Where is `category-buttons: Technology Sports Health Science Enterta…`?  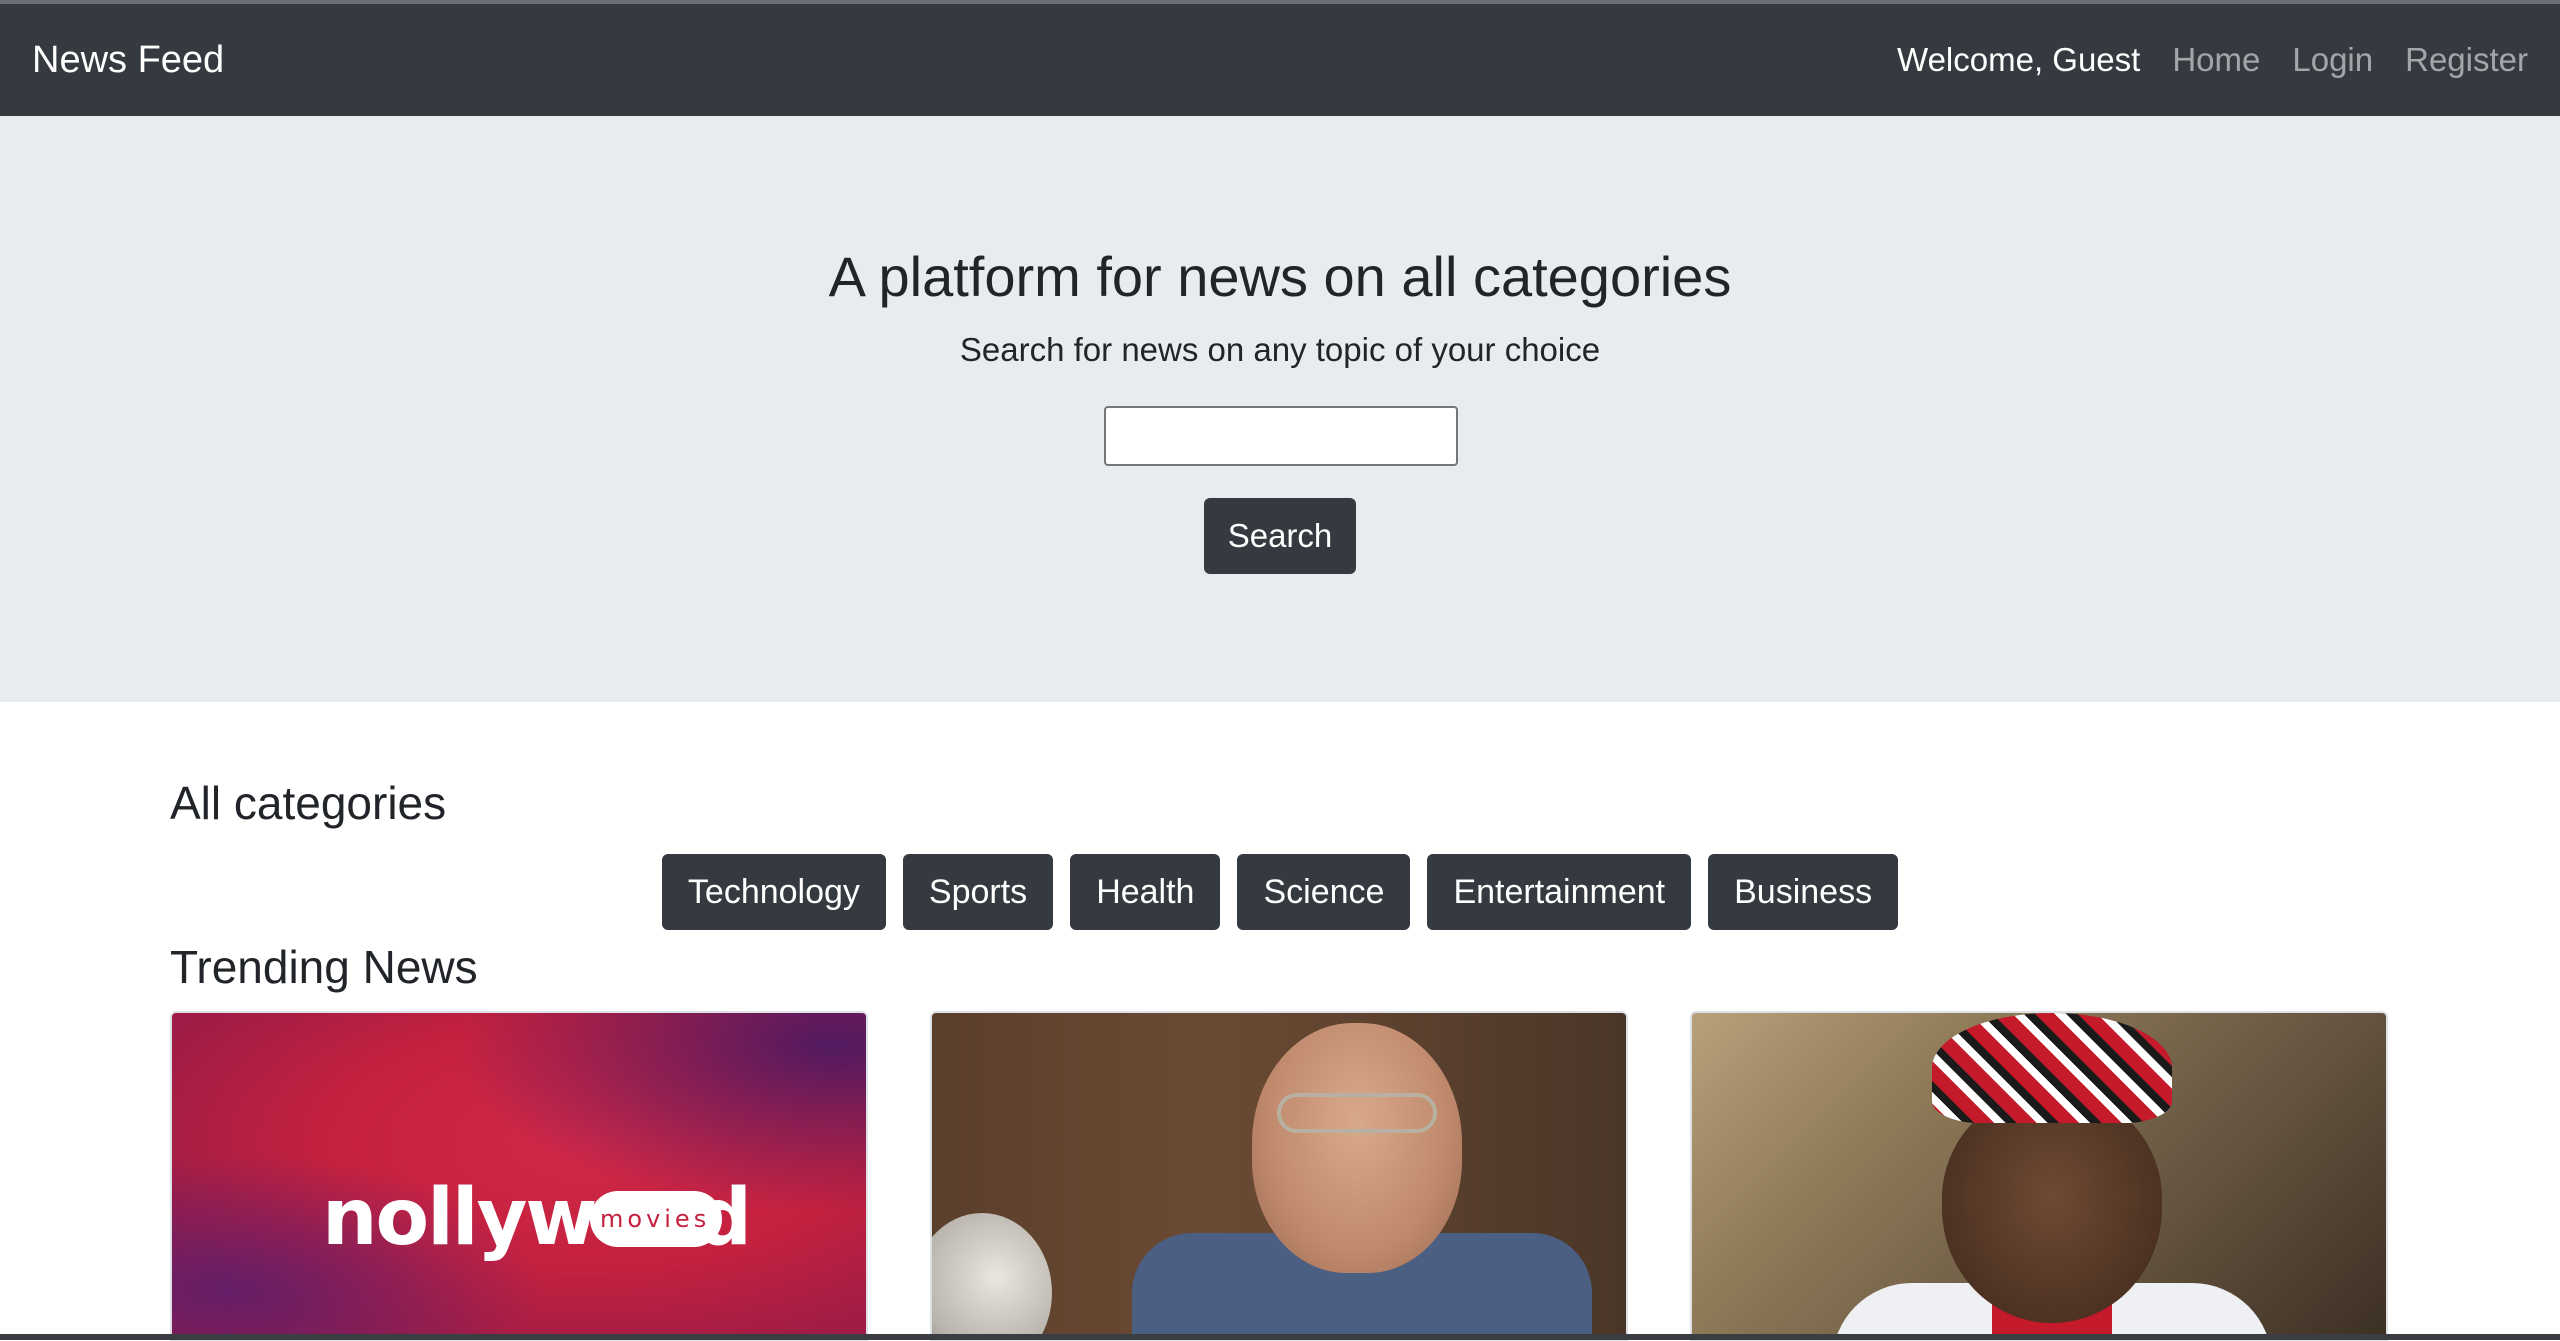 category-buttons: Technology Sports Health Science Enterta… is located at coordinates (1280, 892).